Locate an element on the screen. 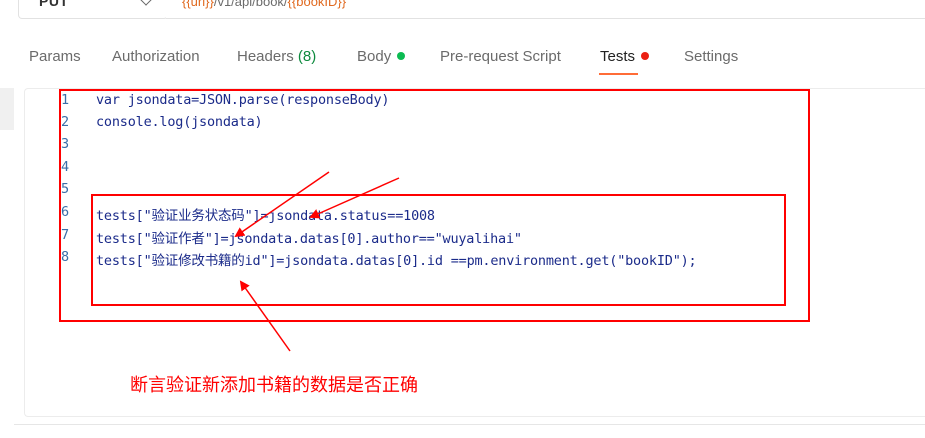  tab-body-label: Body is located at coordinates (374, 56).